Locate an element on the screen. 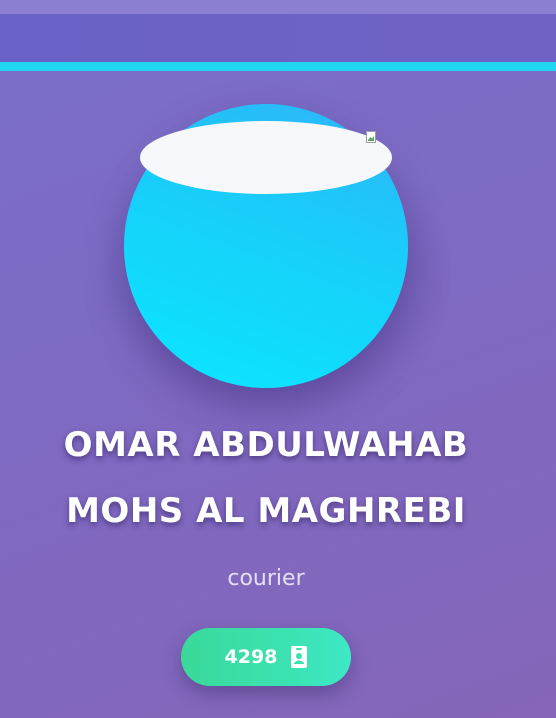  header-accent-line is located at coordinates (278, 66).